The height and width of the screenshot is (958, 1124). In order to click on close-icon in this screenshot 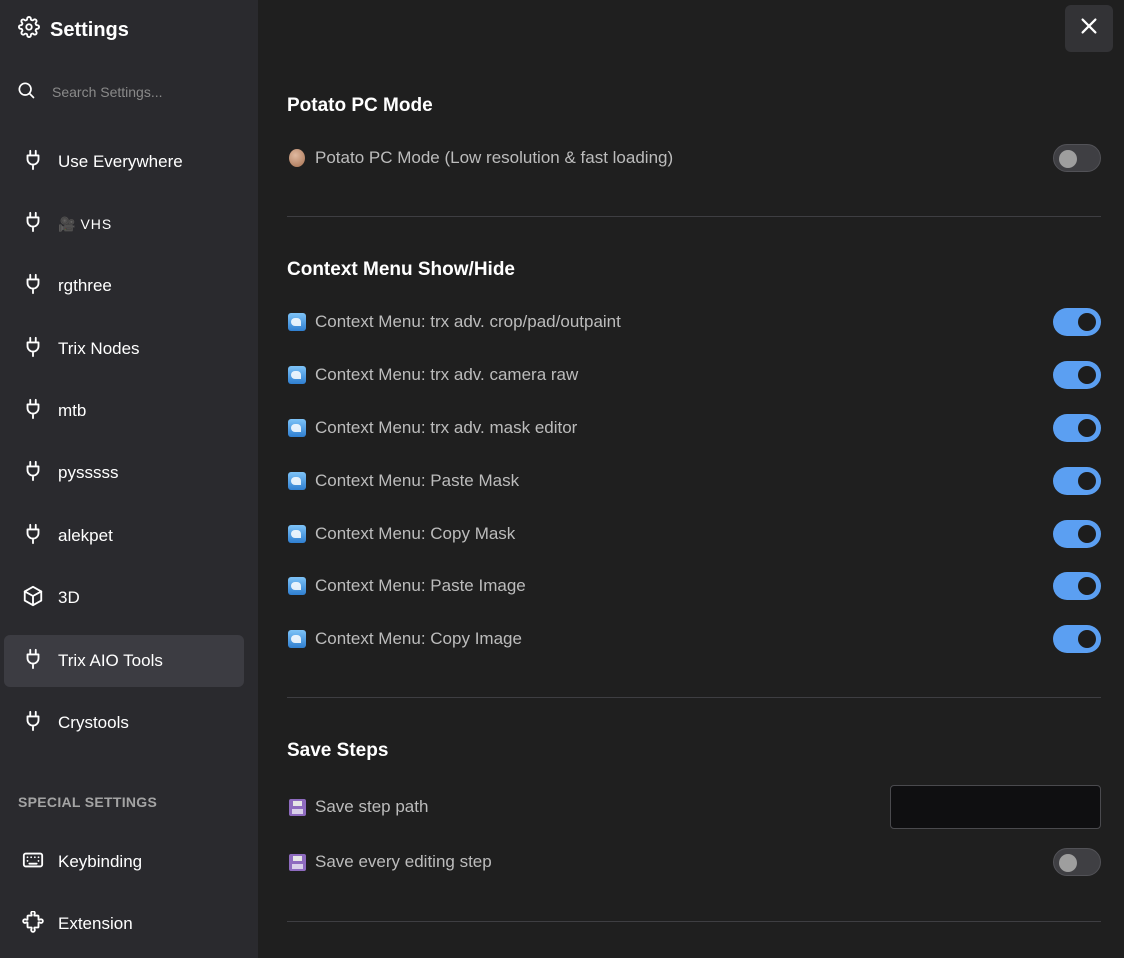, I will do `click(1089, 28)`.